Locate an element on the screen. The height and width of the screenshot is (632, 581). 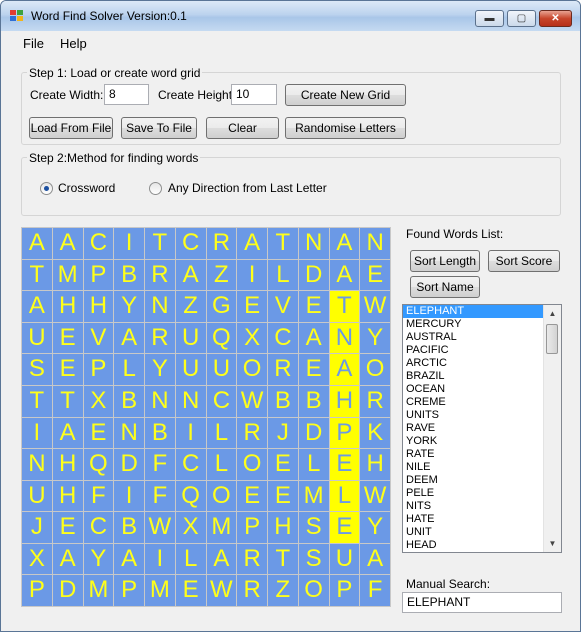
list-scrollbar: ▲ ▼ is located at coordinates (552, 428).